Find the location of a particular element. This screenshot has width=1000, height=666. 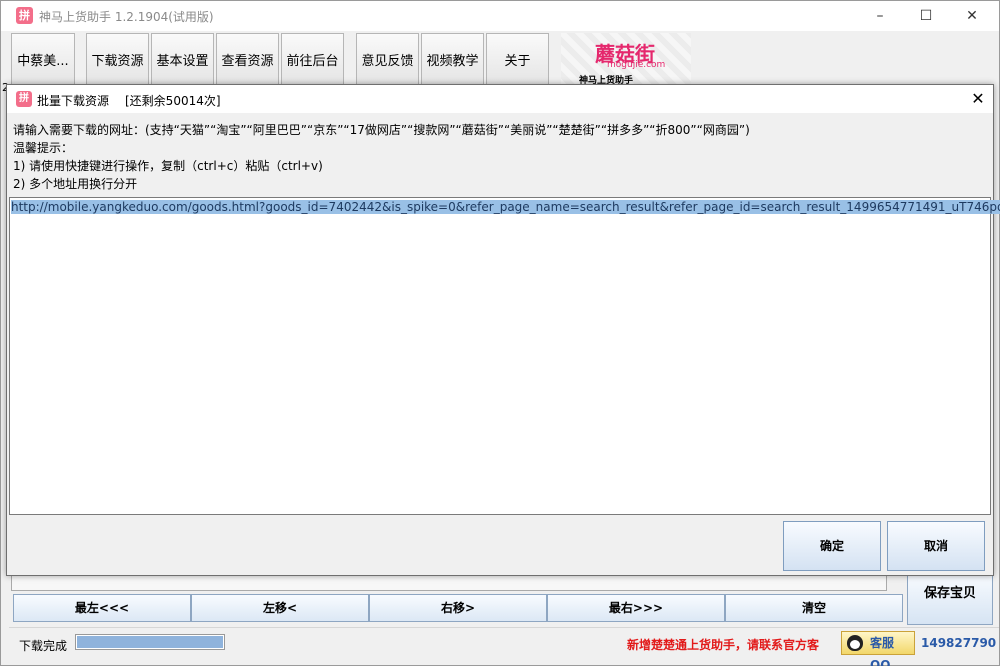

support-qq-button: 客服QQ is located at coordinates (878, 648).